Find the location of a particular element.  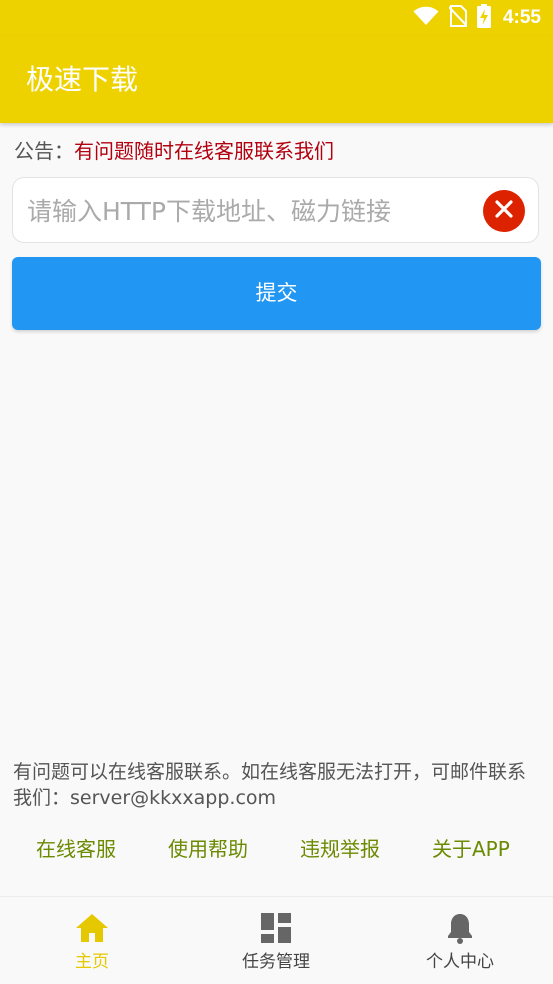

bell-icon is located at coordinates (460, 928).